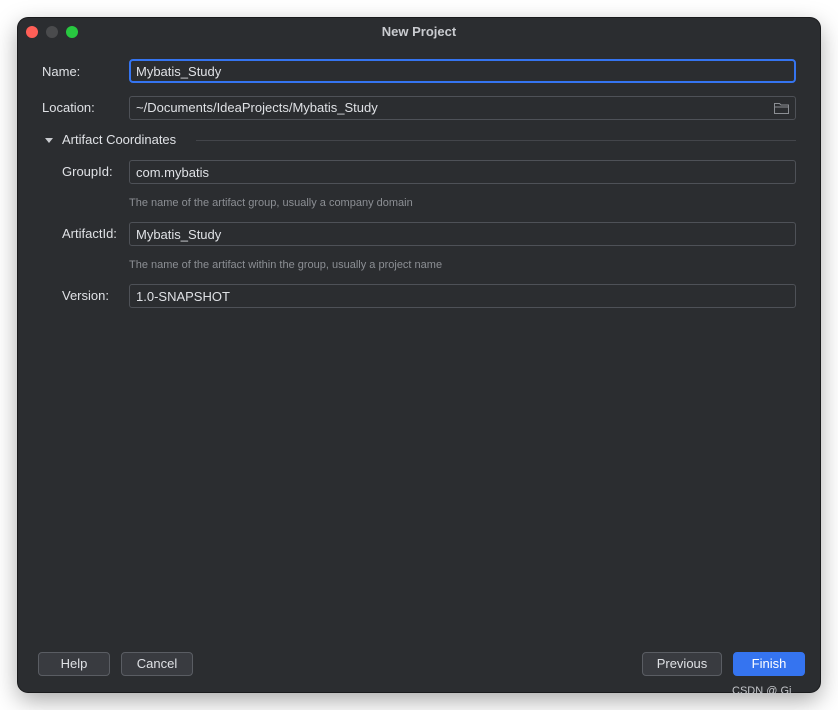 This screenshot has width=838, height=710. What do you see at coordinates (496, 140) in the screenshot?
I see `section-divider` at bounding box center [496, 140].